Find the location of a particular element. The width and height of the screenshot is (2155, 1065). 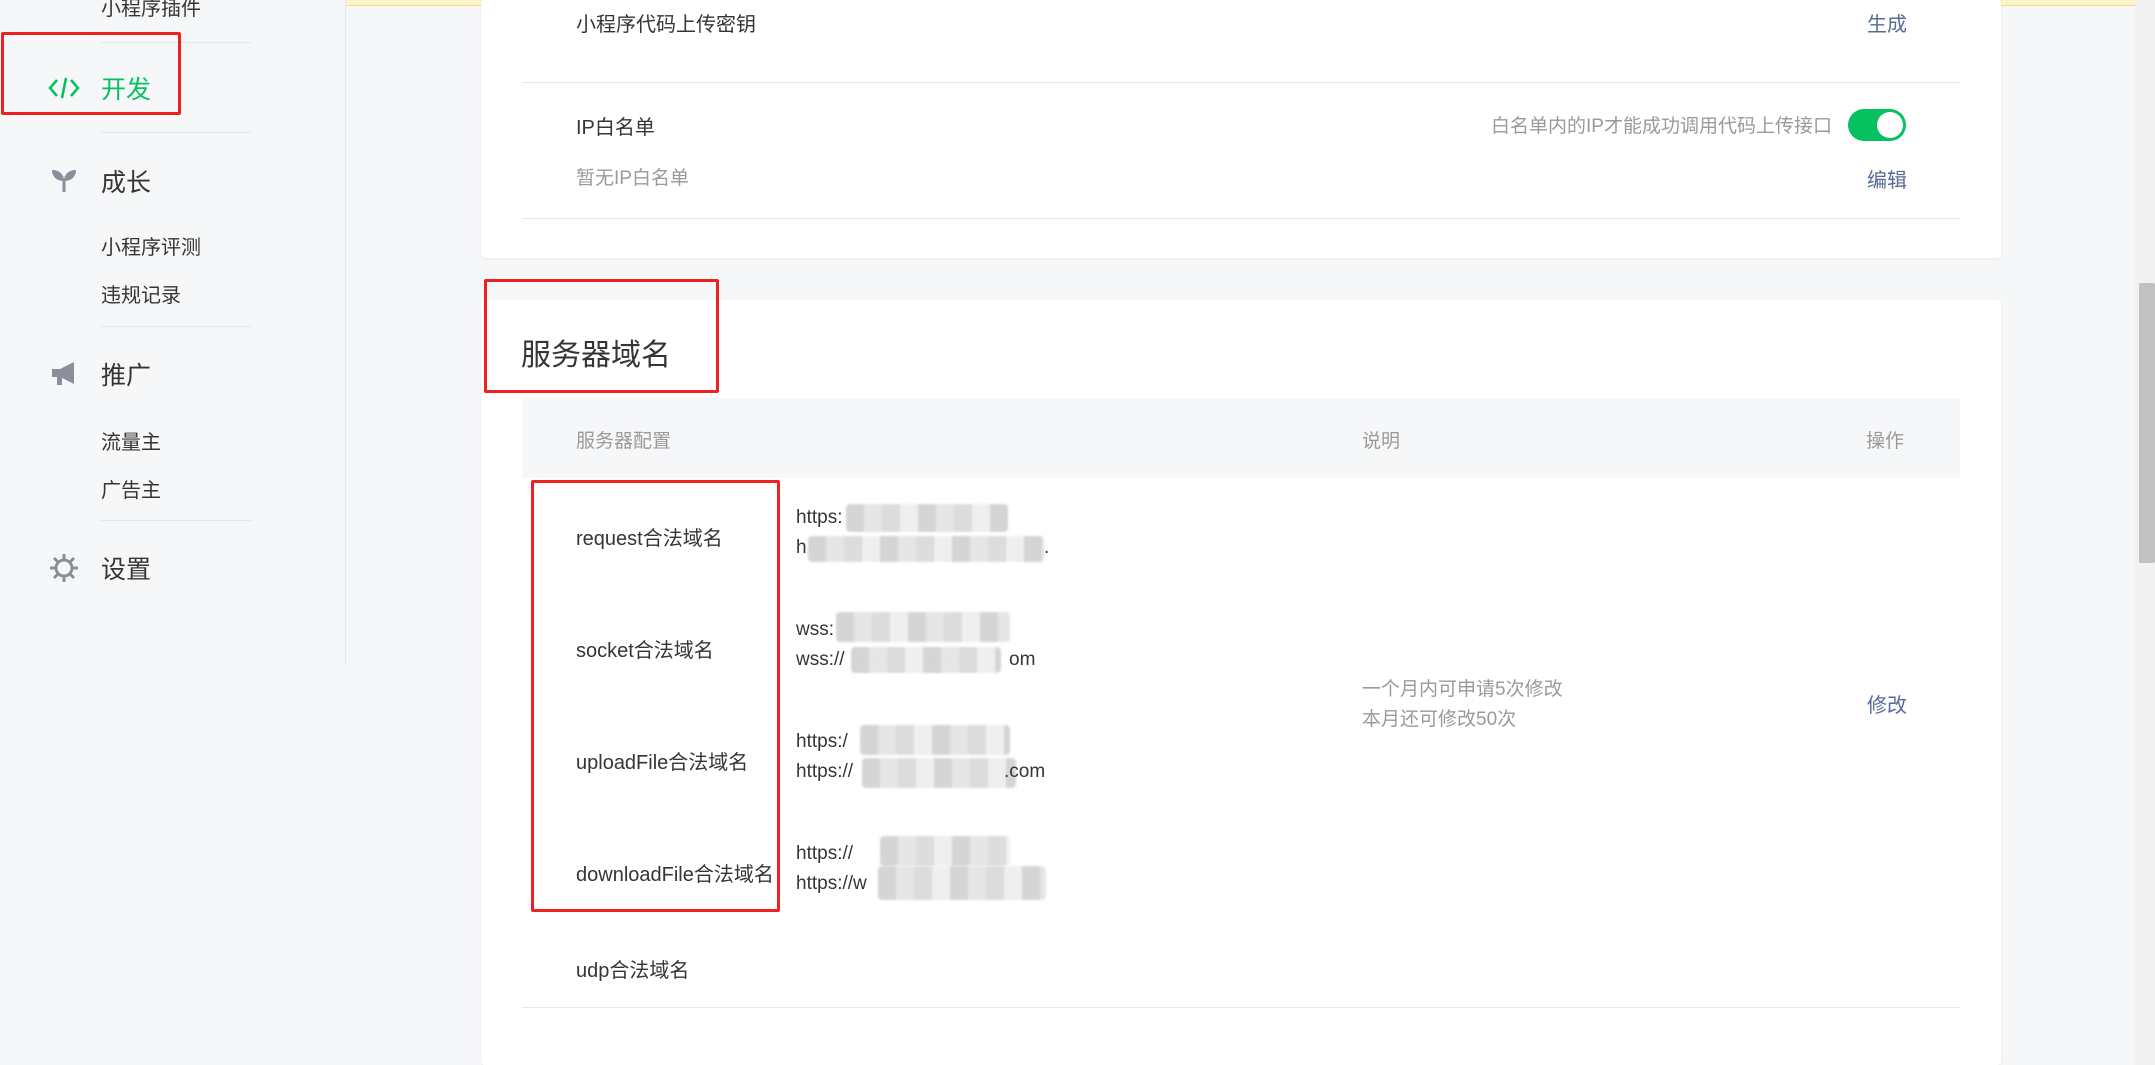

highlight-box-dev is located at coordinates (91, 73).